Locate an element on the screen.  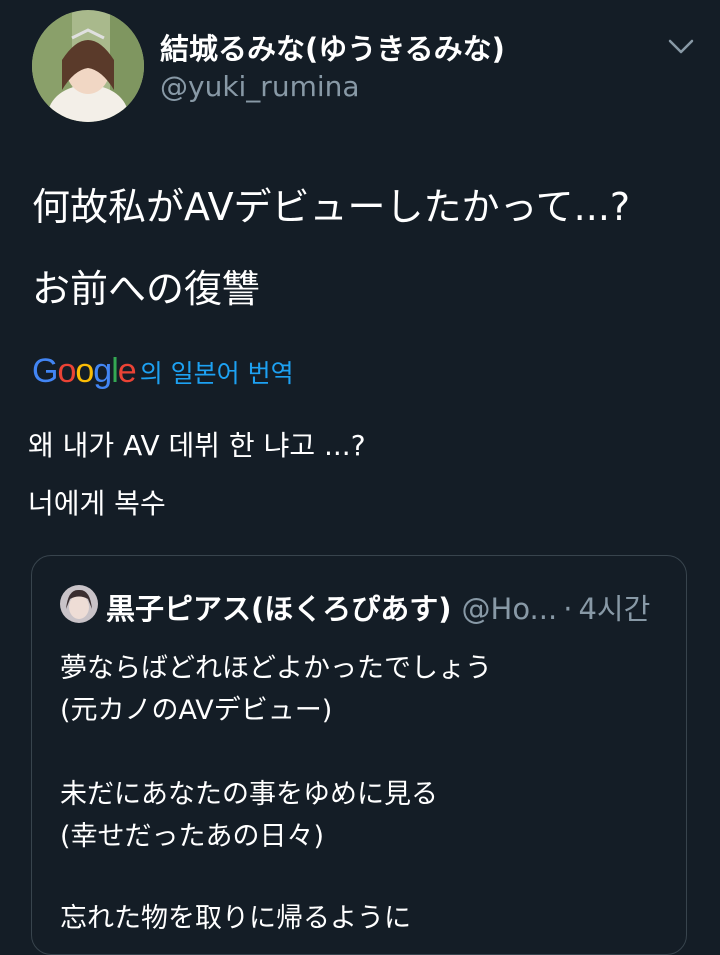
tweet-text-line: お前への復讐 is located at coordinates (146, 289).